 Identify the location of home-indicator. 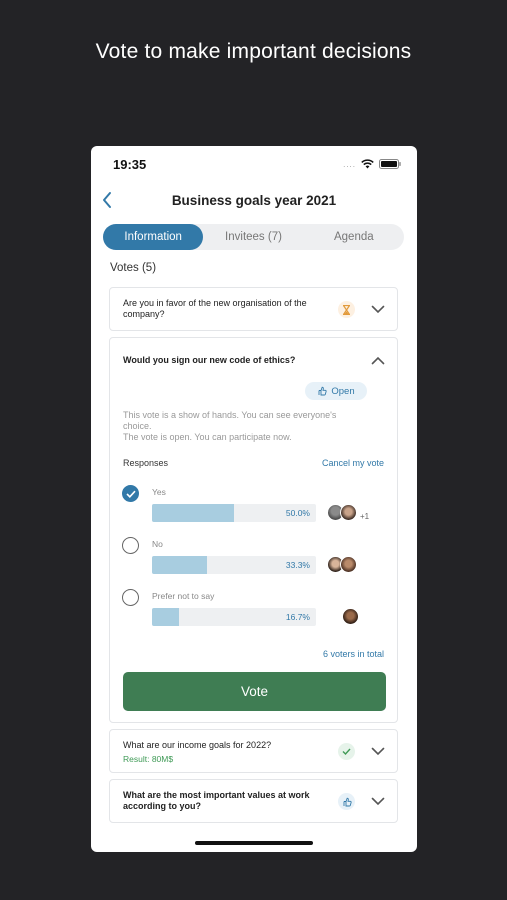
(254, 843).